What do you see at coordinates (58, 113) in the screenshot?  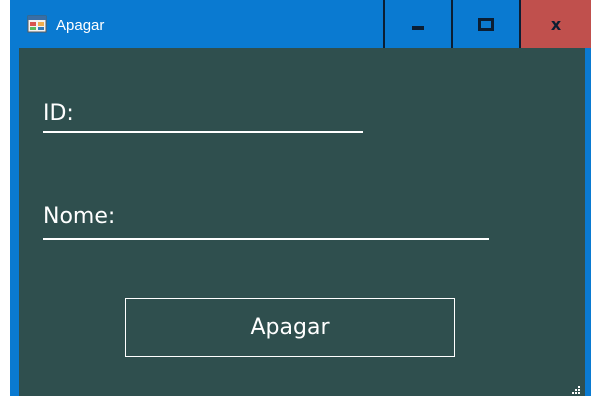 I see `id-label: ID:` at bounding box center [58, 113].